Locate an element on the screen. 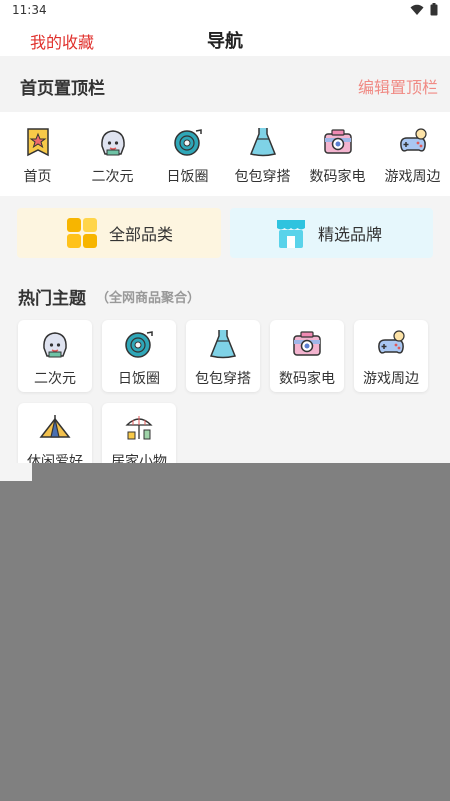  pinned-item-anime: 二次元 is located at coordinates (112, 154).